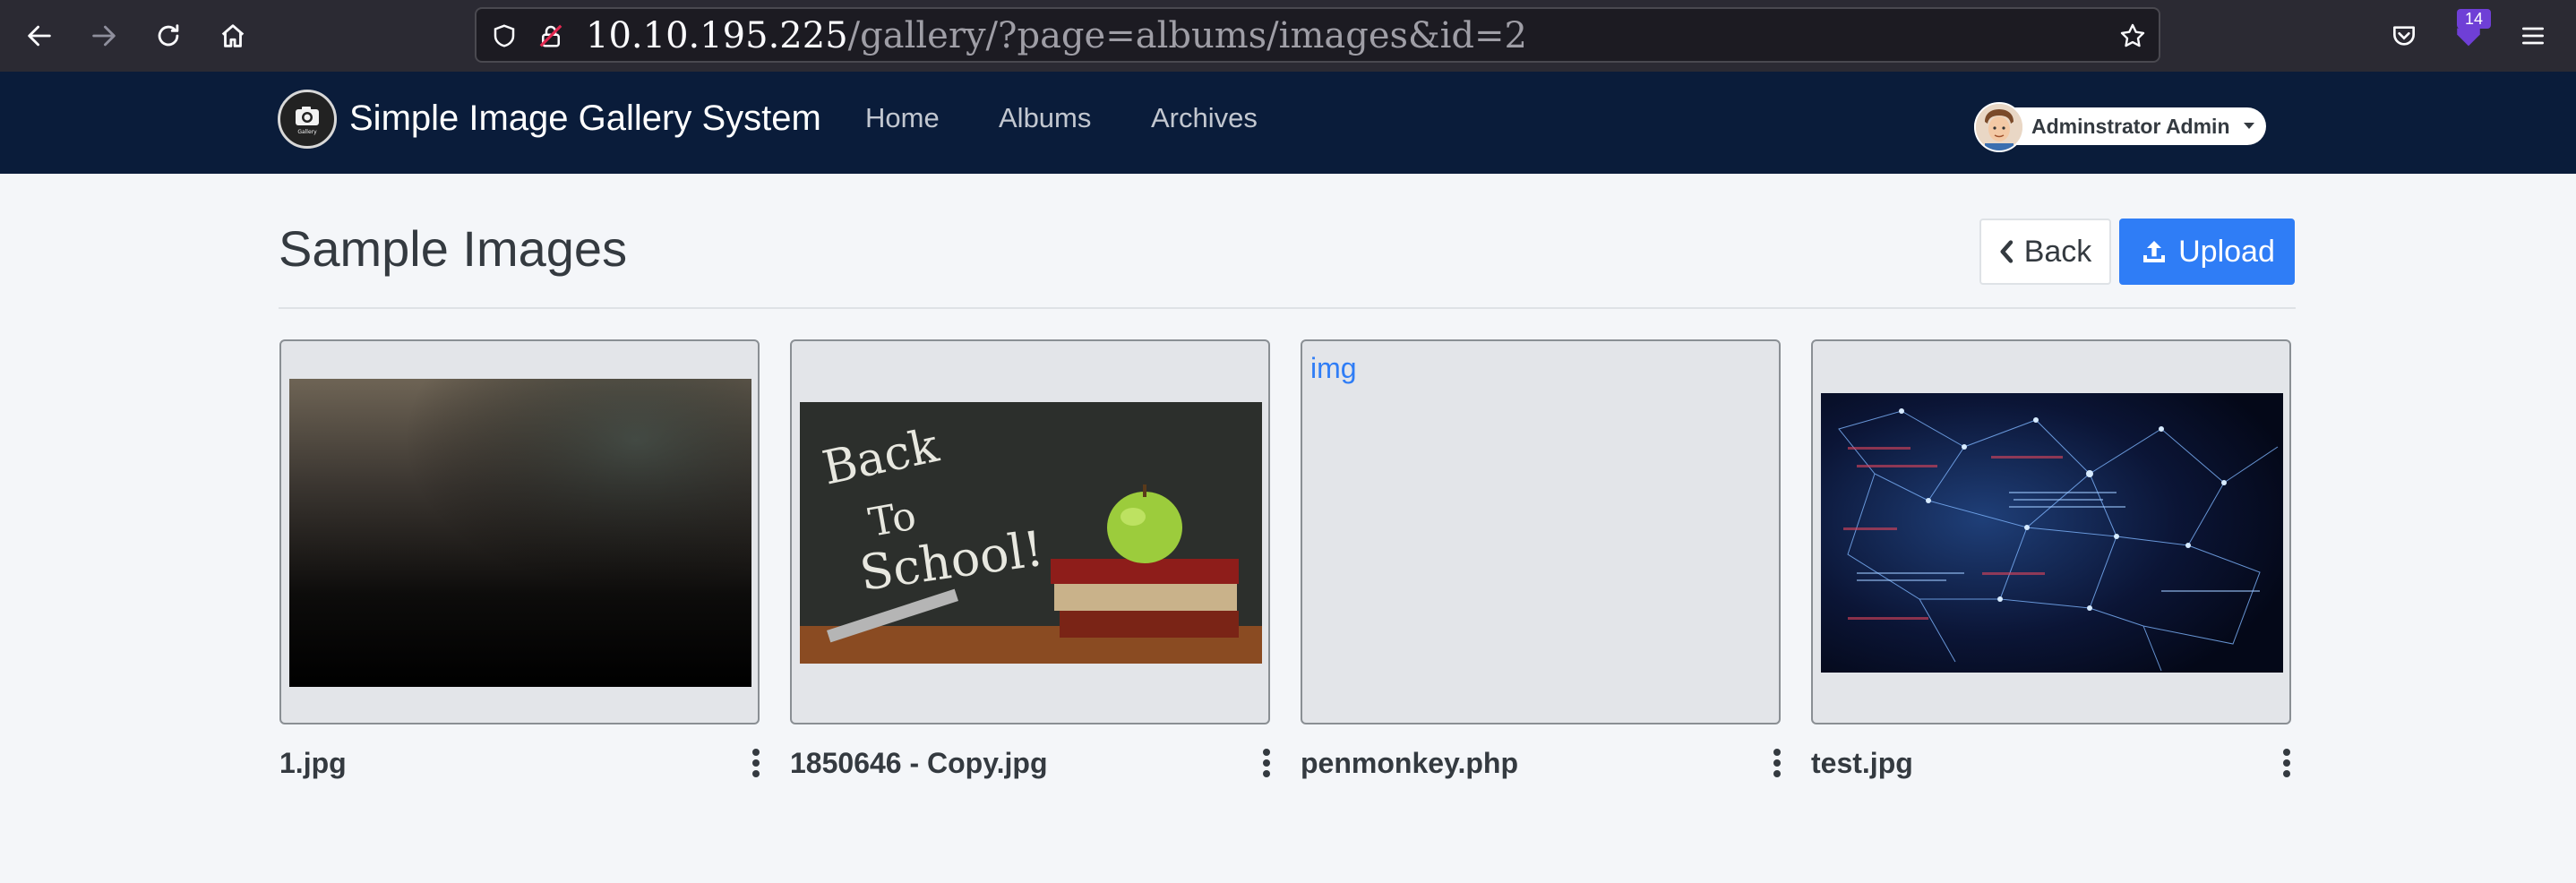  I want to click on gallery-logo: Gallery, so click(307, 119).